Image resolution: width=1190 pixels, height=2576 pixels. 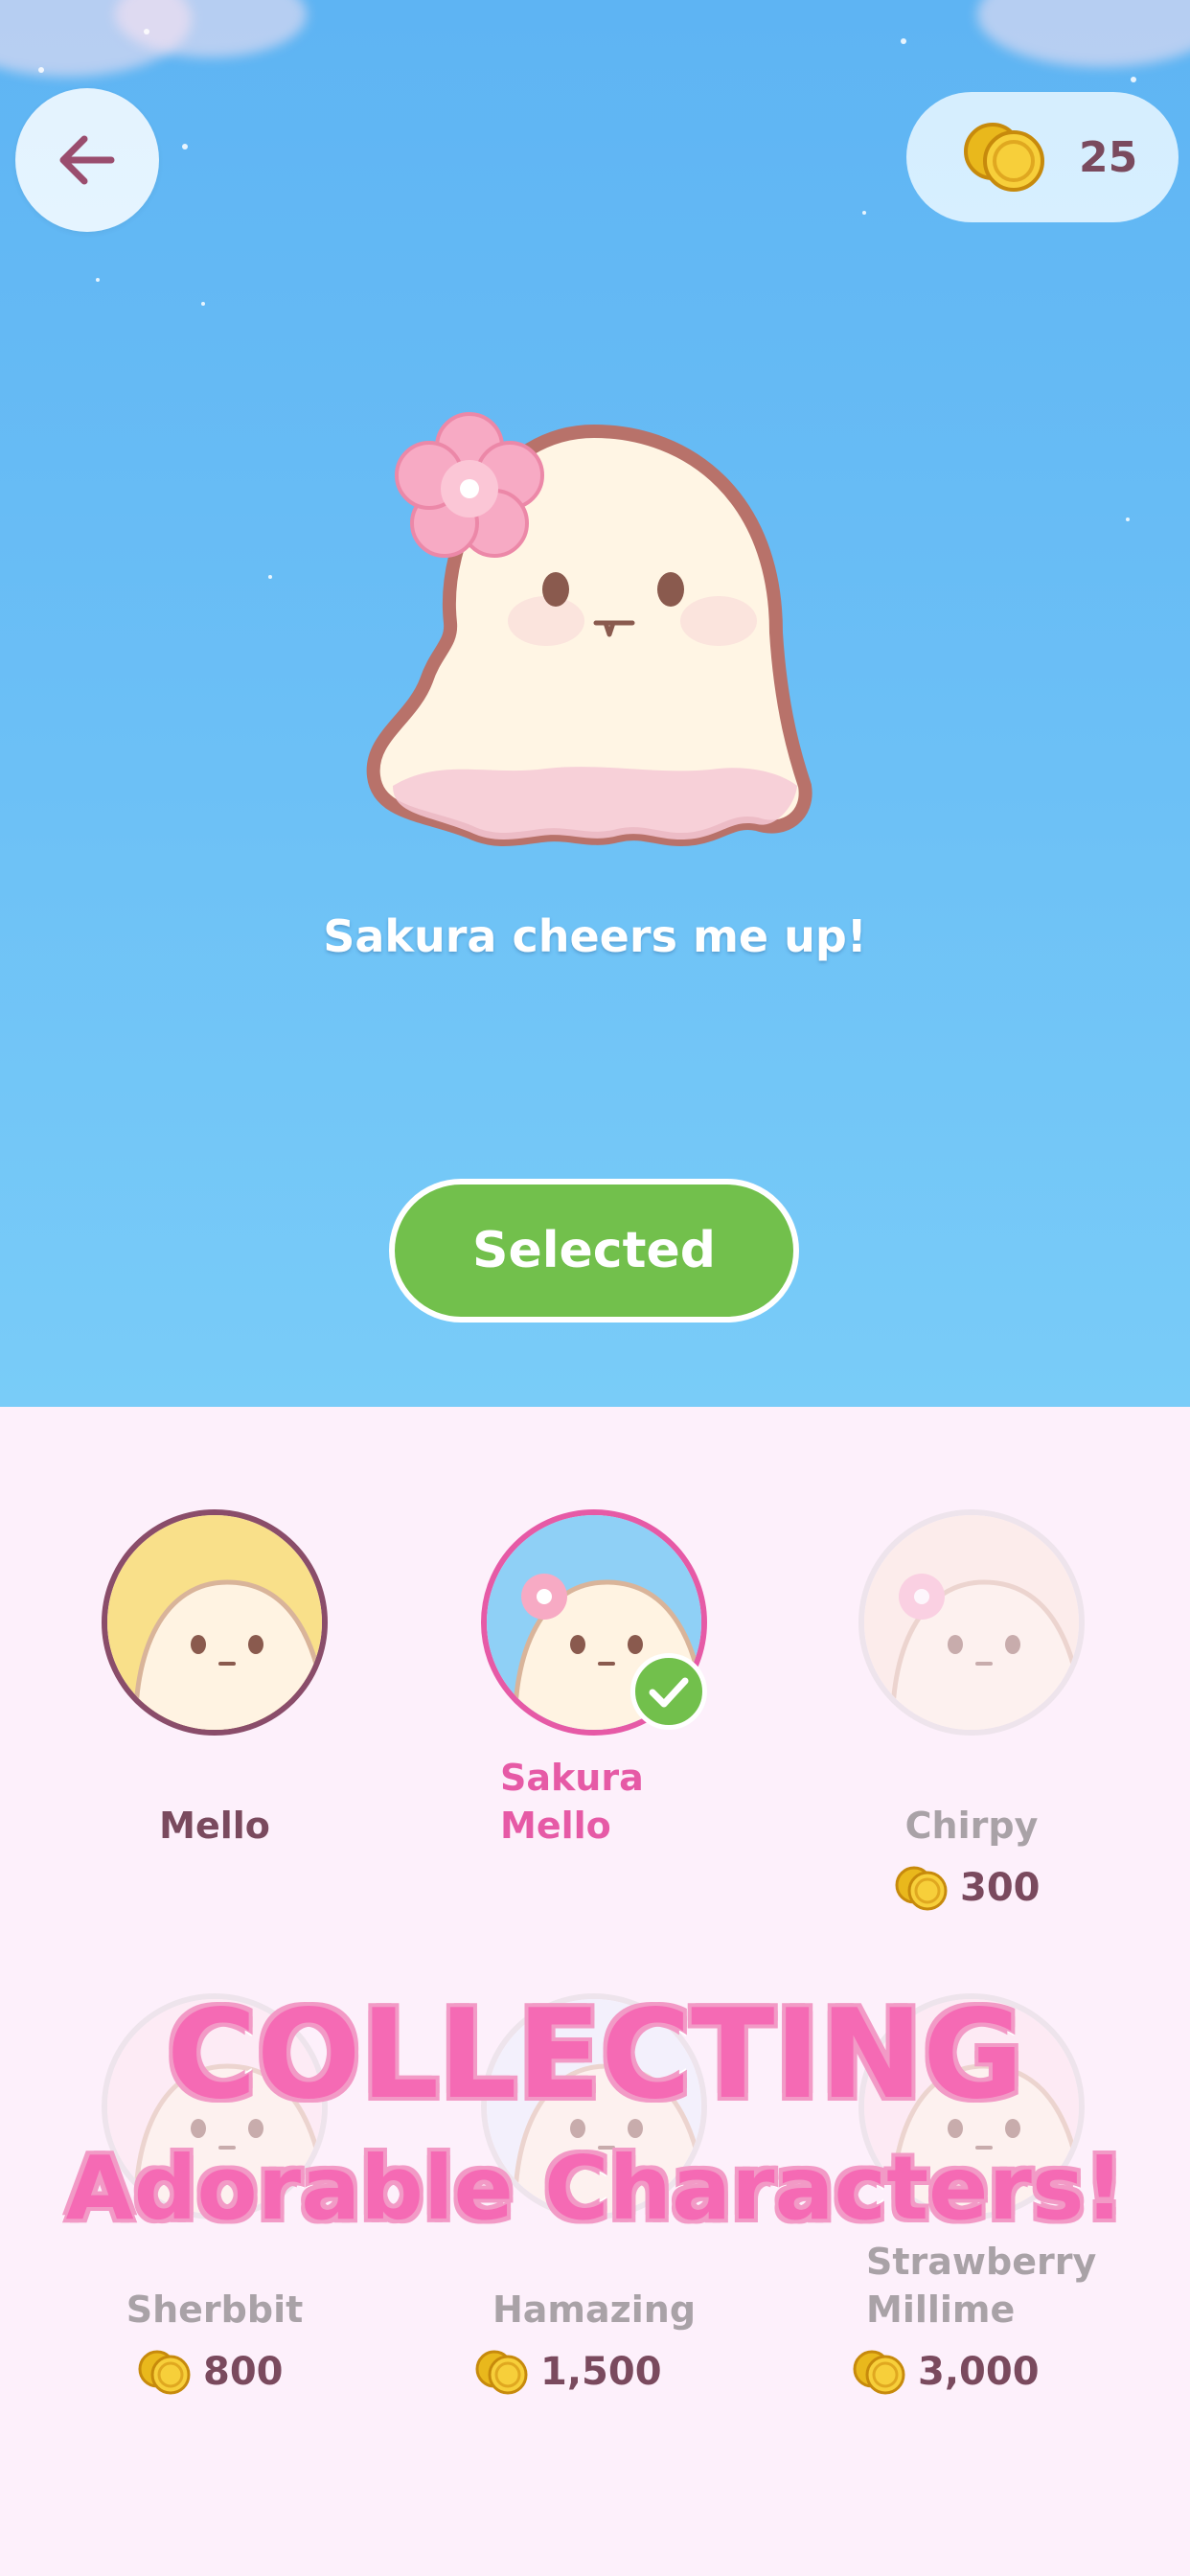 I want to click on character-price: 800, so click(x=210, y=2372).